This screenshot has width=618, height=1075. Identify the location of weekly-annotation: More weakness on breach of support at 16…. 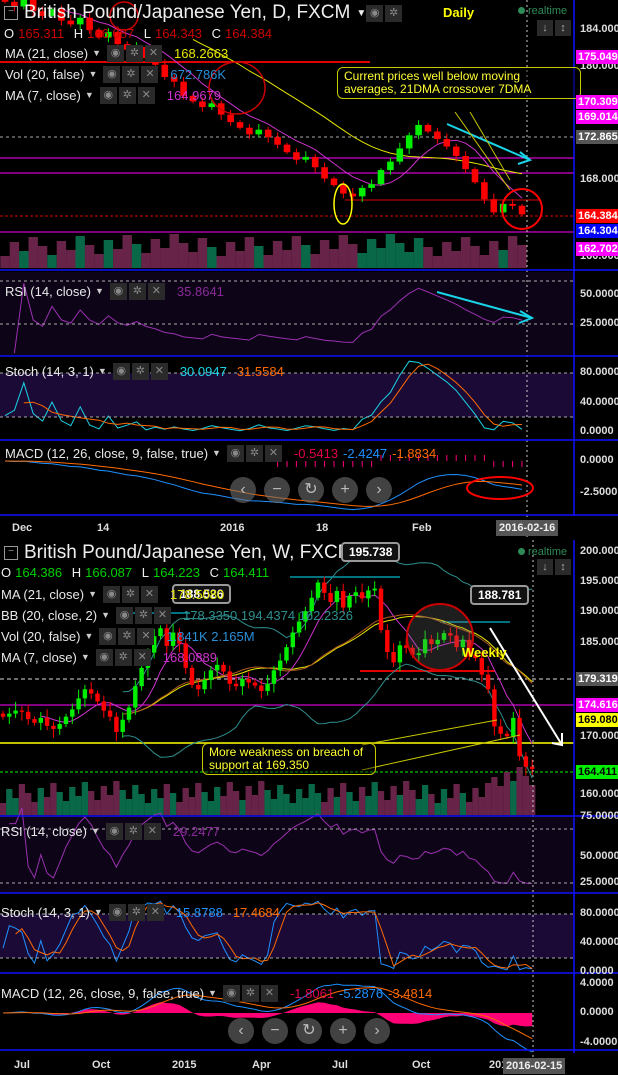
(289, 759).